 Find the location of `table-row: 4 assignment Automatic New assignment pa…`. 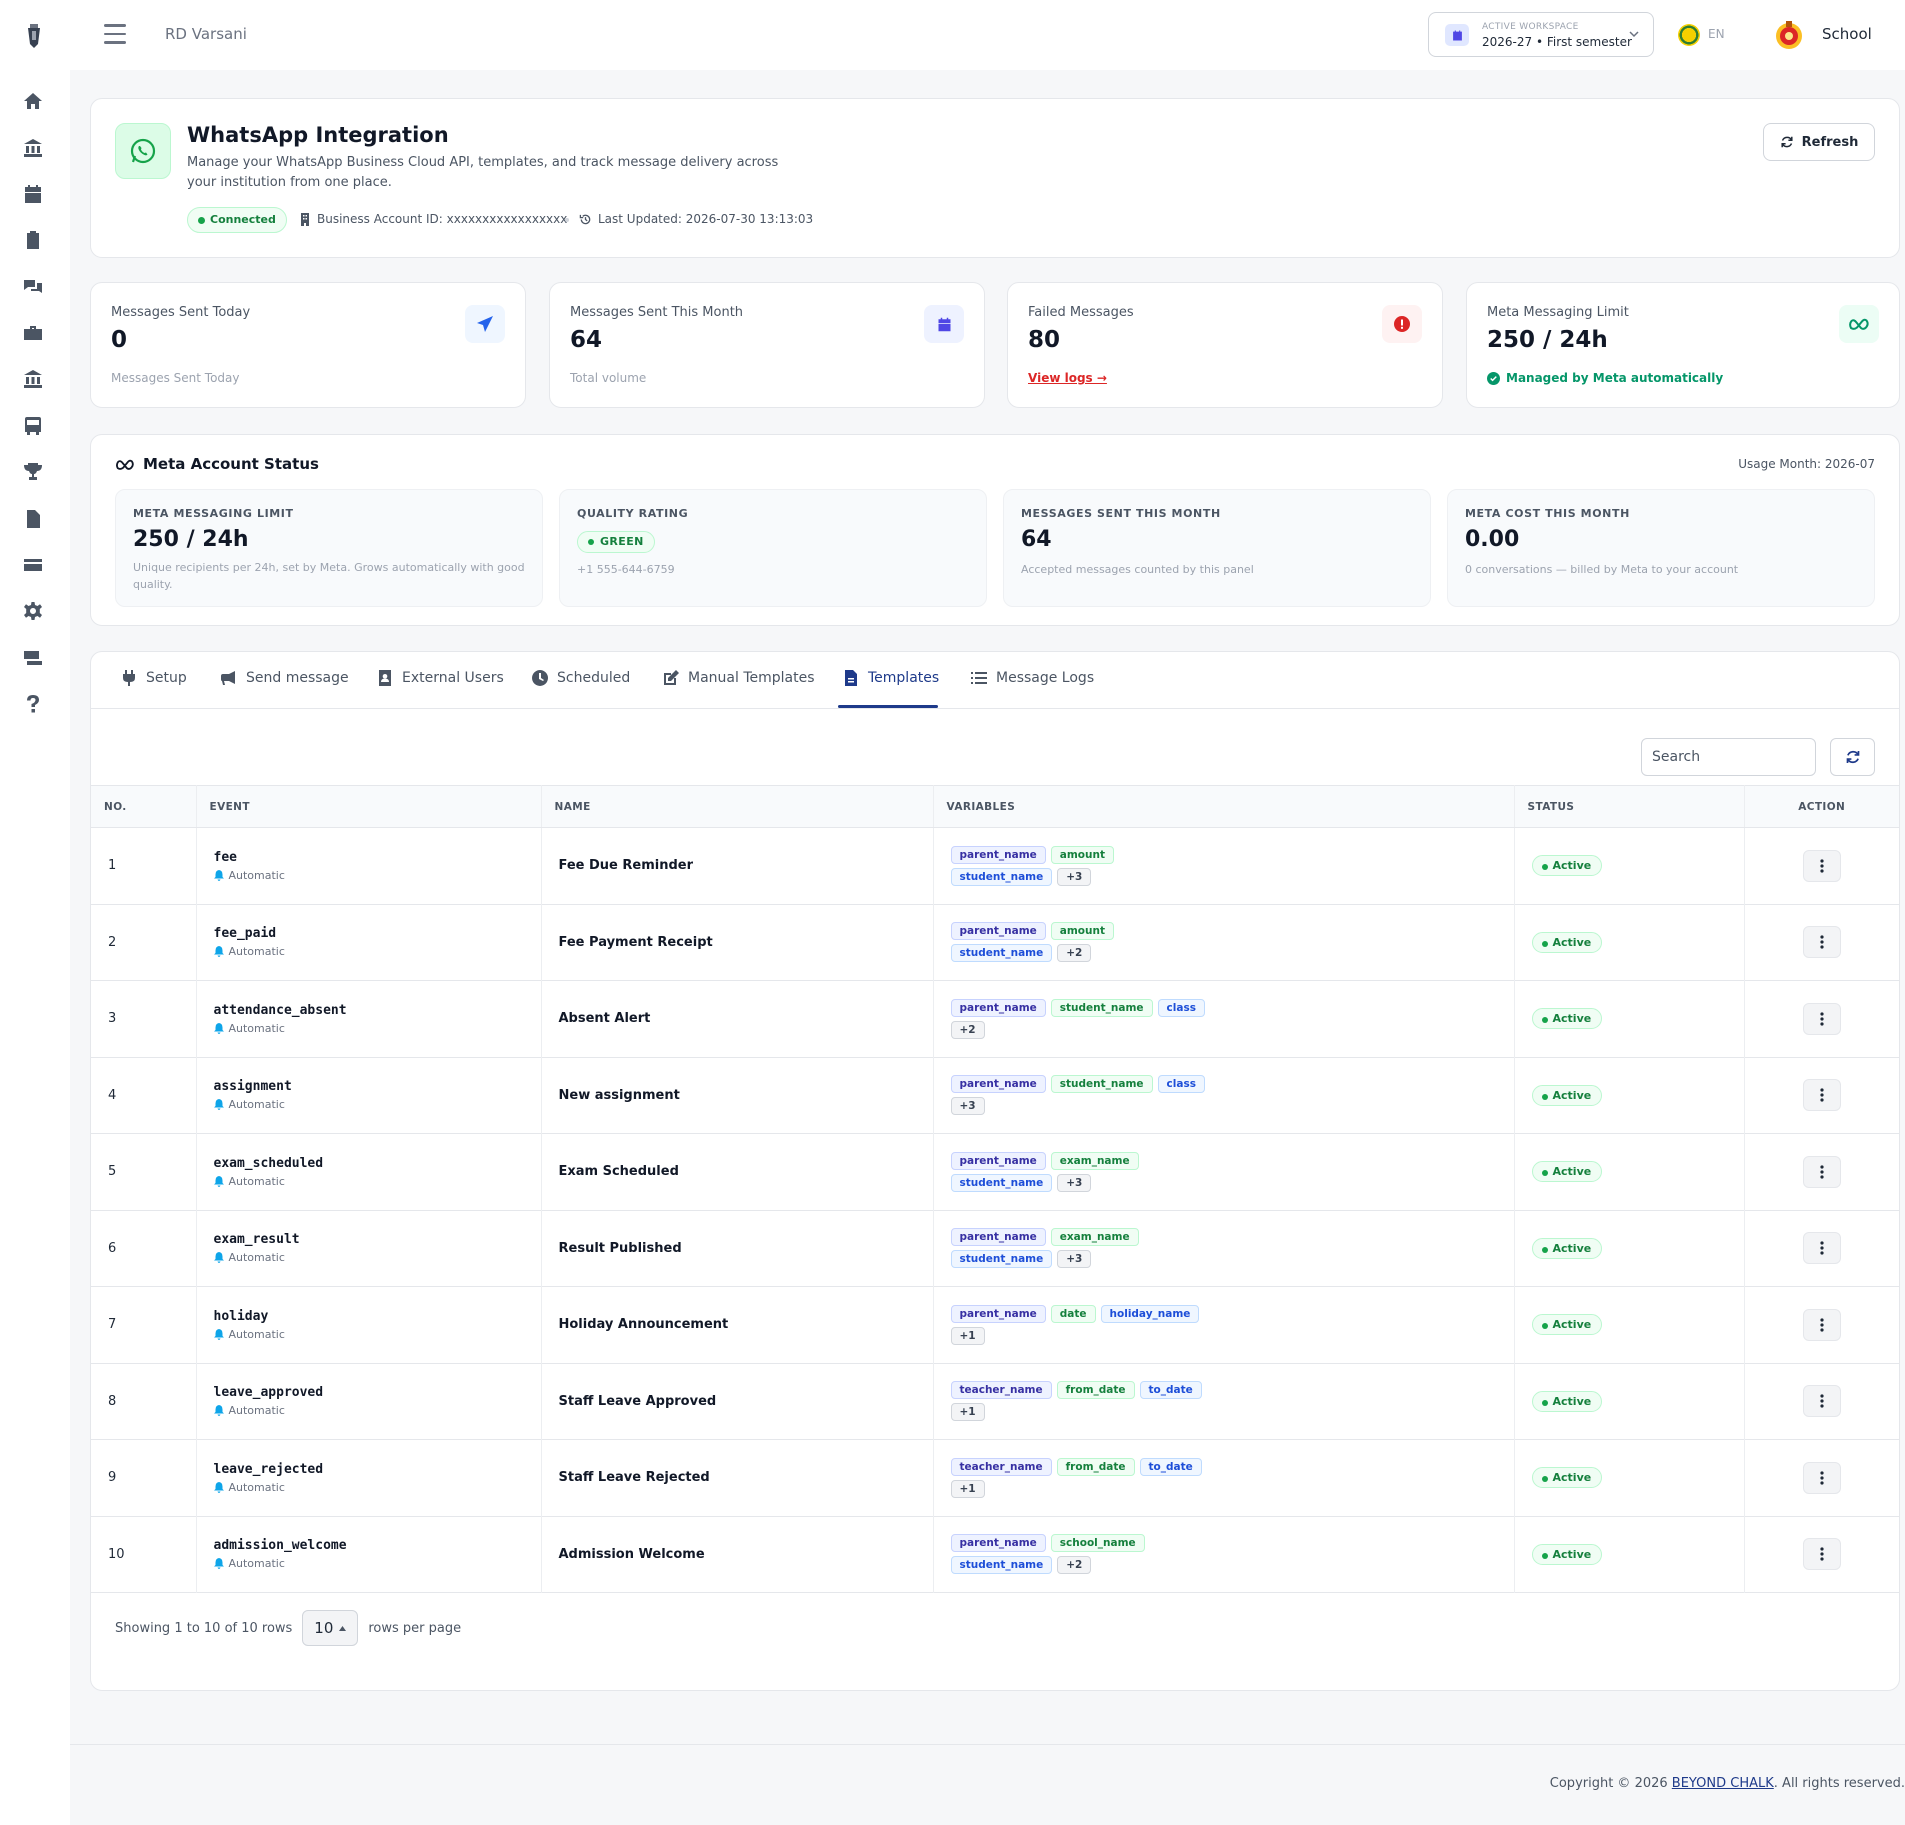

table-row: 4 assignment Automatic New assignment pa… is located at coordinates (995, 1095).